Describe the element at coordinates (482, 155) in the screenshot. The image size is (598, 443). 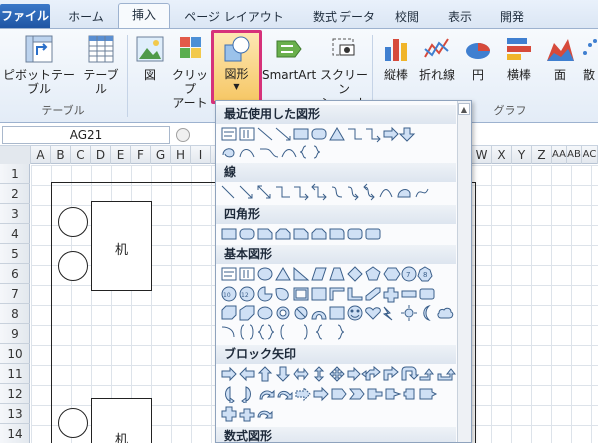
I see `column-header: W` at that location.